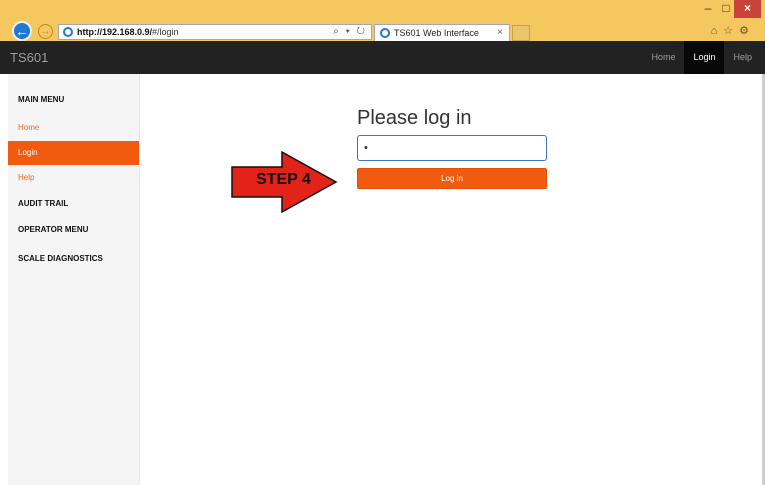 Image resolution: width=765 pixels, height=485 pixels. I want to click on tab-ie-icon, so click(385, 33).